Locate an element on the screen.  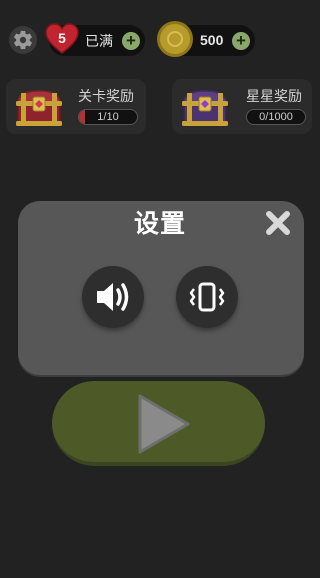
vibrate-icon is located at coordinates (207, 297).